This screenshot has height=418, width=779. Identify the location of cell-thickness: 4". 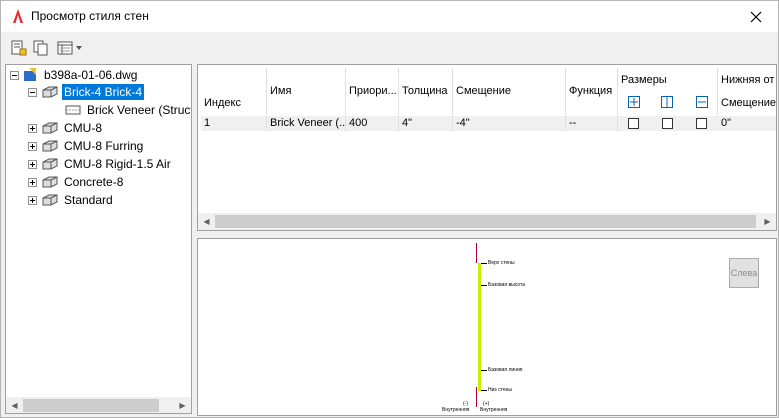
(426, 123).